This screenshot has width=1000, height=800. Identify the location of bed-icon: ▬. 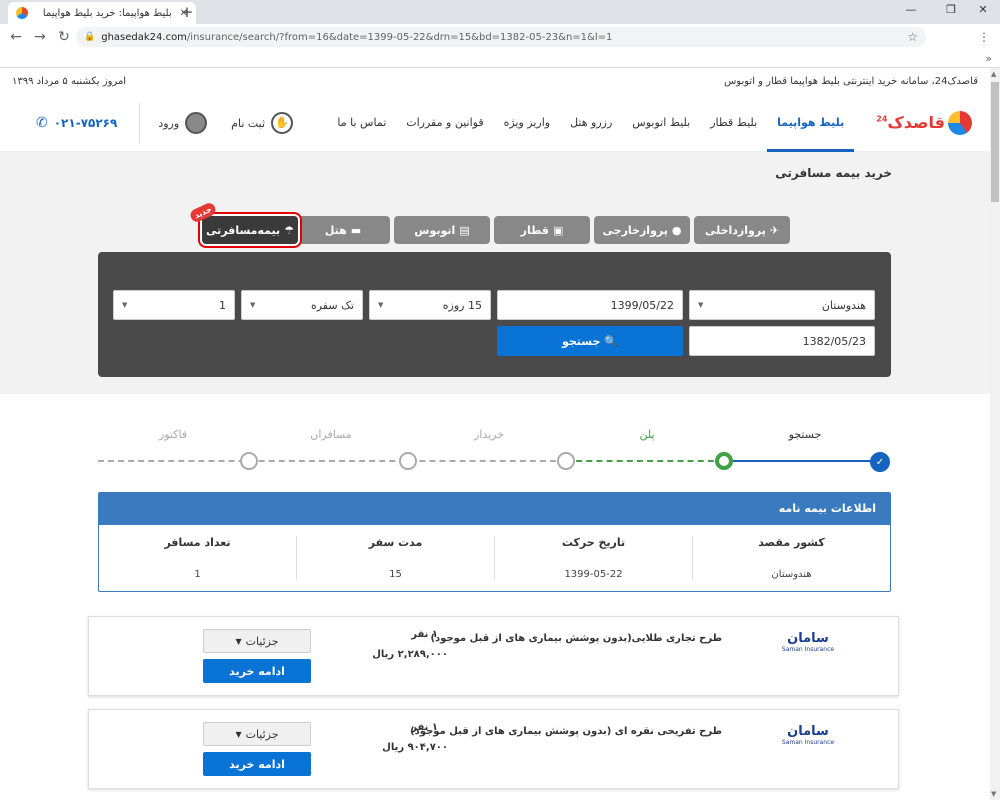
(356, 230).